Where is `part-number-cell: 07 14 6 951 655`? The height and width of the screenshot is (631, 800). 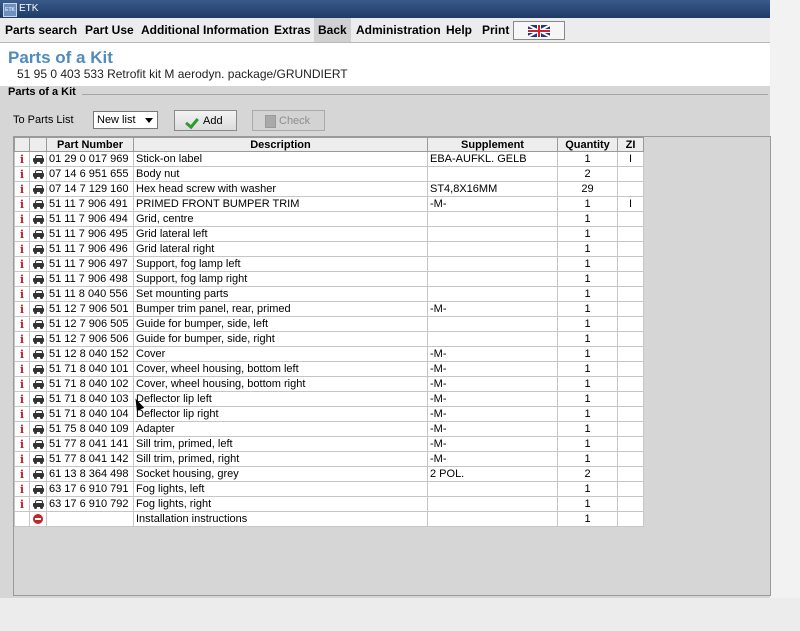
part-number-cell: 07 14 6 951 655 is located at coordinates (90, 174).